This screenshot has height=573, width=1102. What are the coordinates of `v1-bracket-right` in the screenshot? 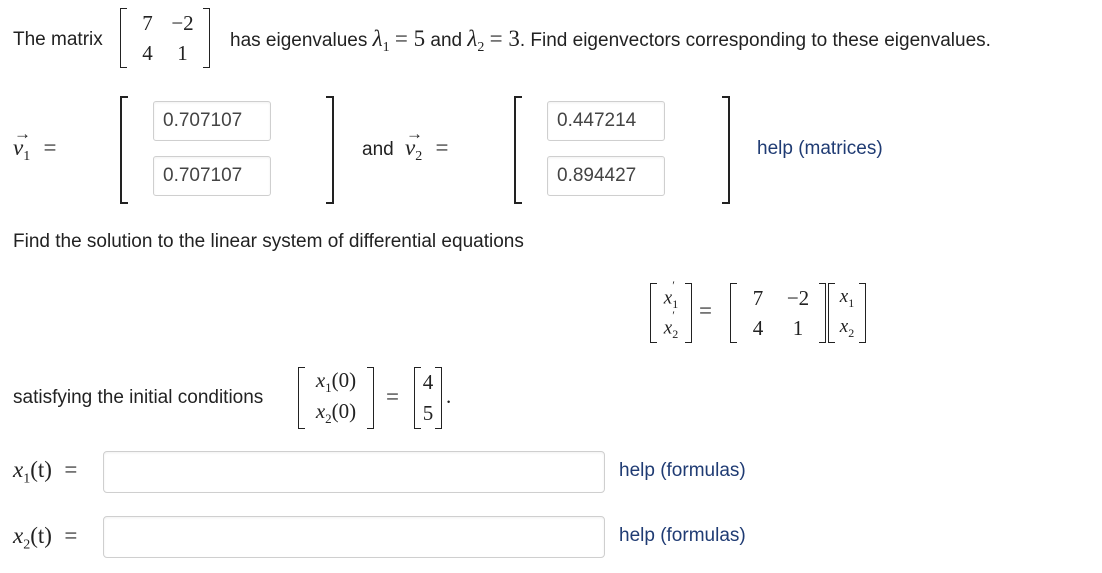 It's located at (330, 150).